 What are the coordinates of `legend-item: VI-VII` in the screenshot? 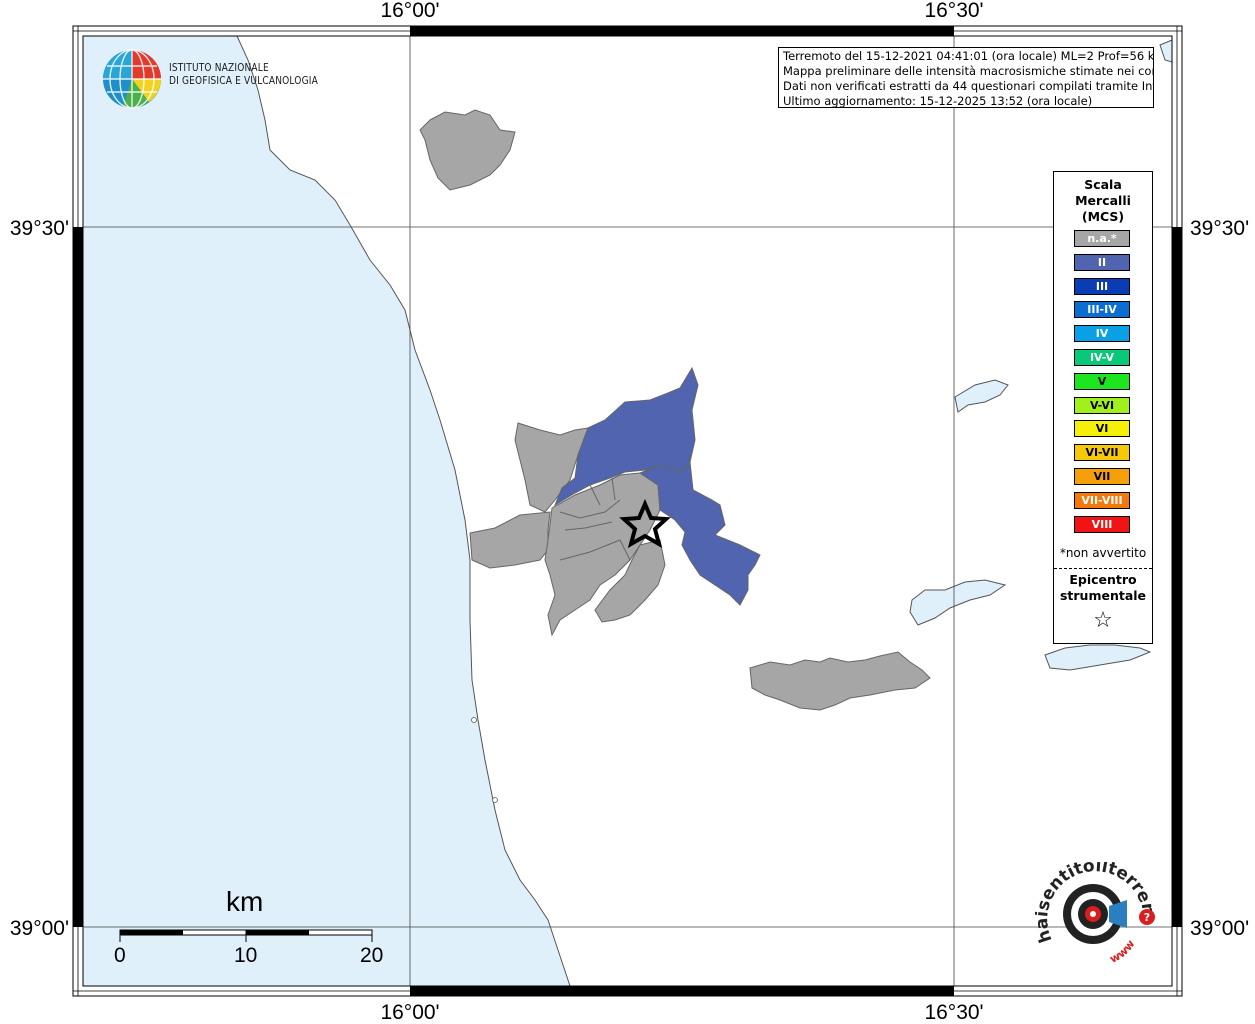 It's located at (1102, 453).